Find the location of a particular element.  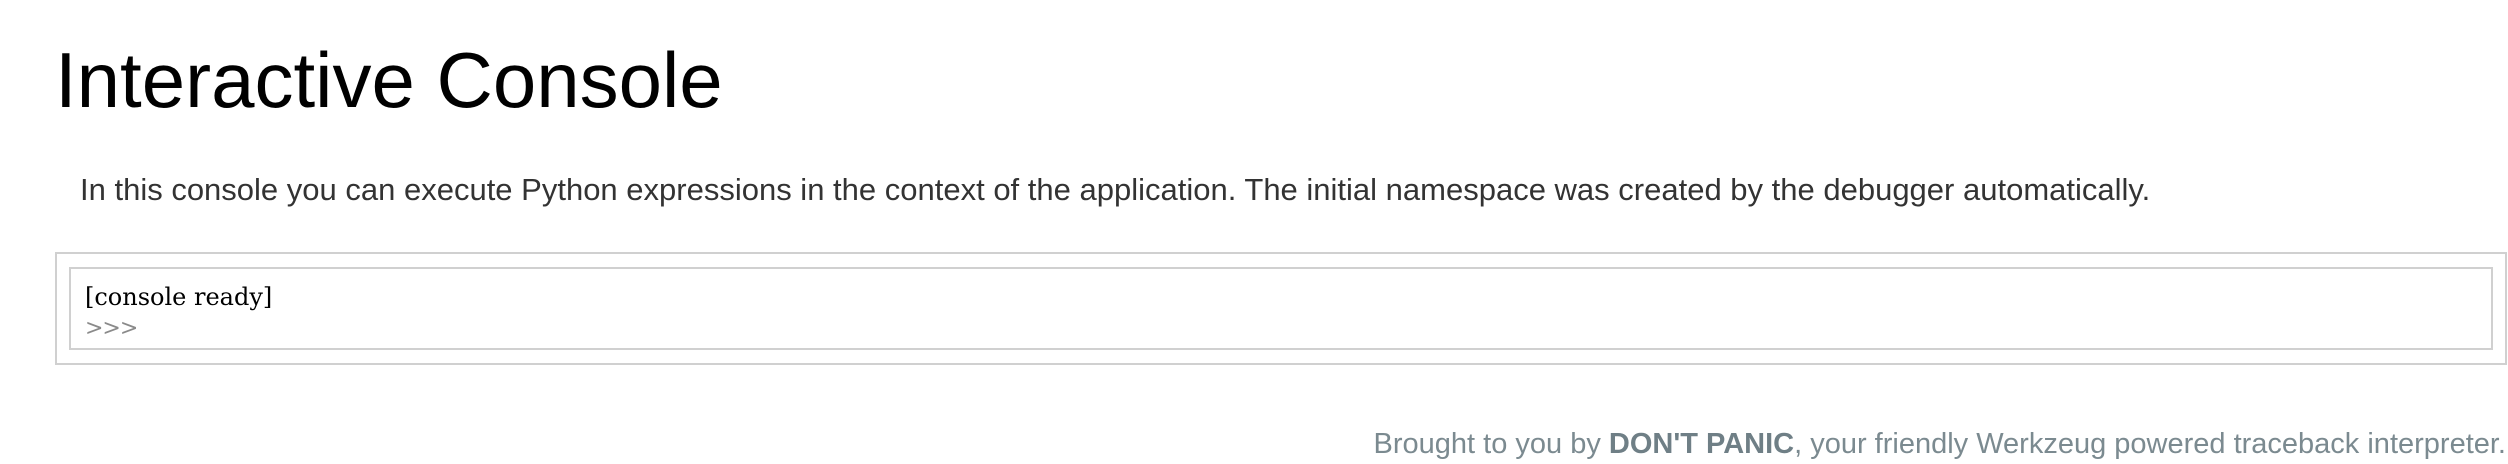

page-title: Interactive Console is located at coordinates (389, 80).